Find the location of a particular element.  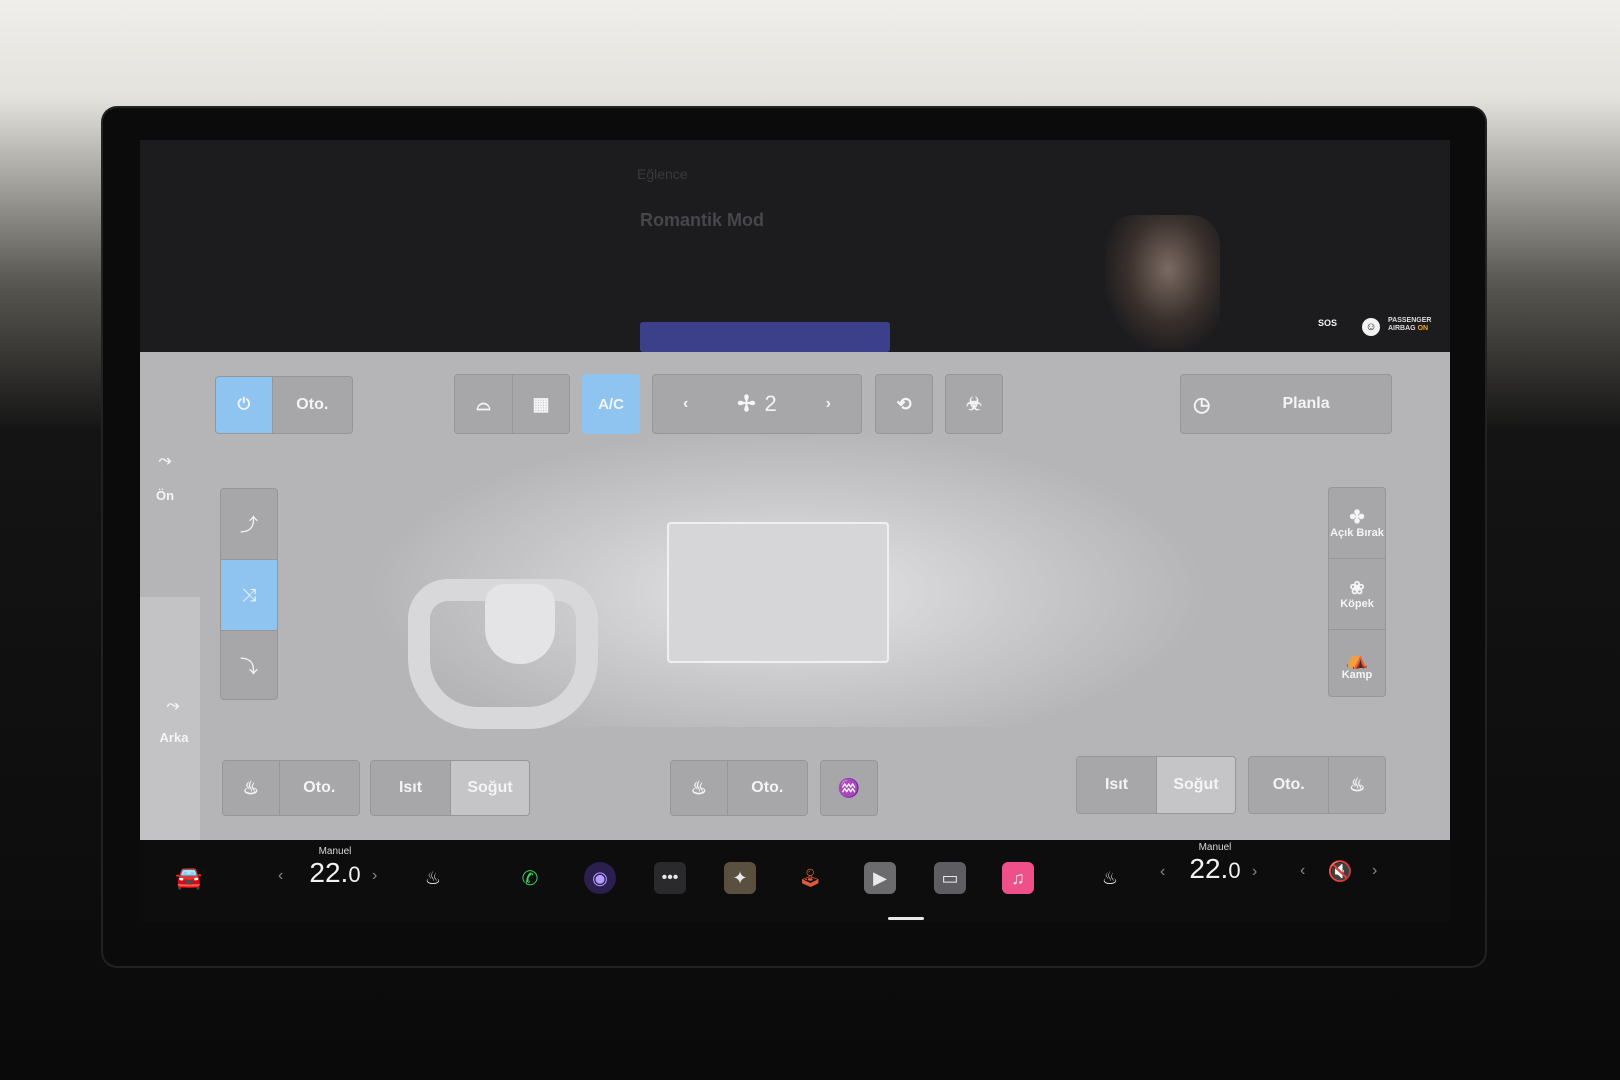

toybox-icon: ✦ is located at coordinates (740, 878).